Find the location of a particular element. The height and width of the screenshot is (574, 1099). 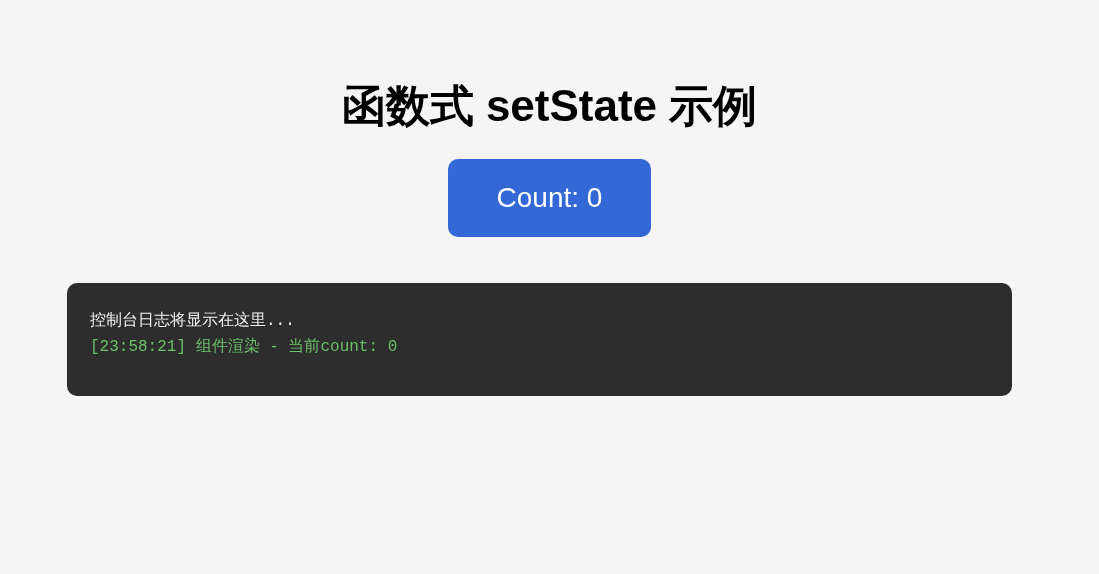

count-button: Count: 0 is located at coordinates (549, 198).